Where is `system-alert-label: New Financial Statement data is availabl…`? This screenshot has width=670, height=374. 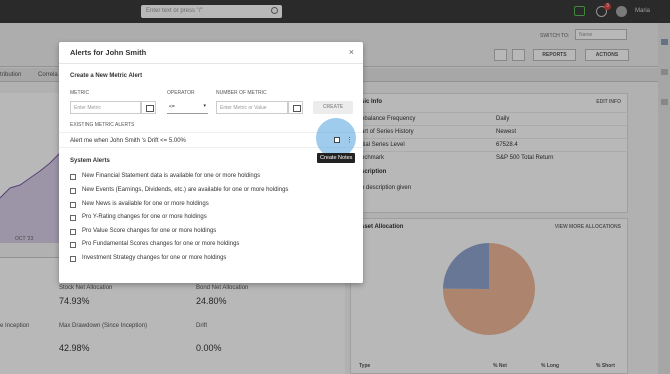
system-alert-label: New Financial Statement data is availabl… is located at coordinates (171, 176).